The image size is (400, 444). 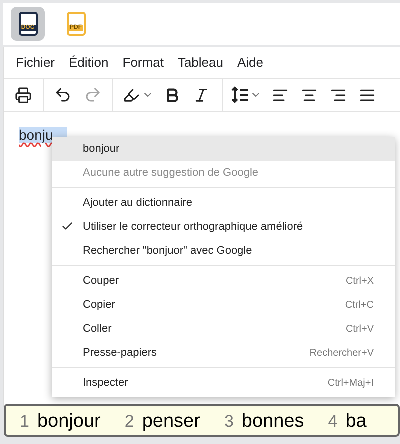 I want to click on shortcut-label: Rechercher+V, so click(x=342, y=353).